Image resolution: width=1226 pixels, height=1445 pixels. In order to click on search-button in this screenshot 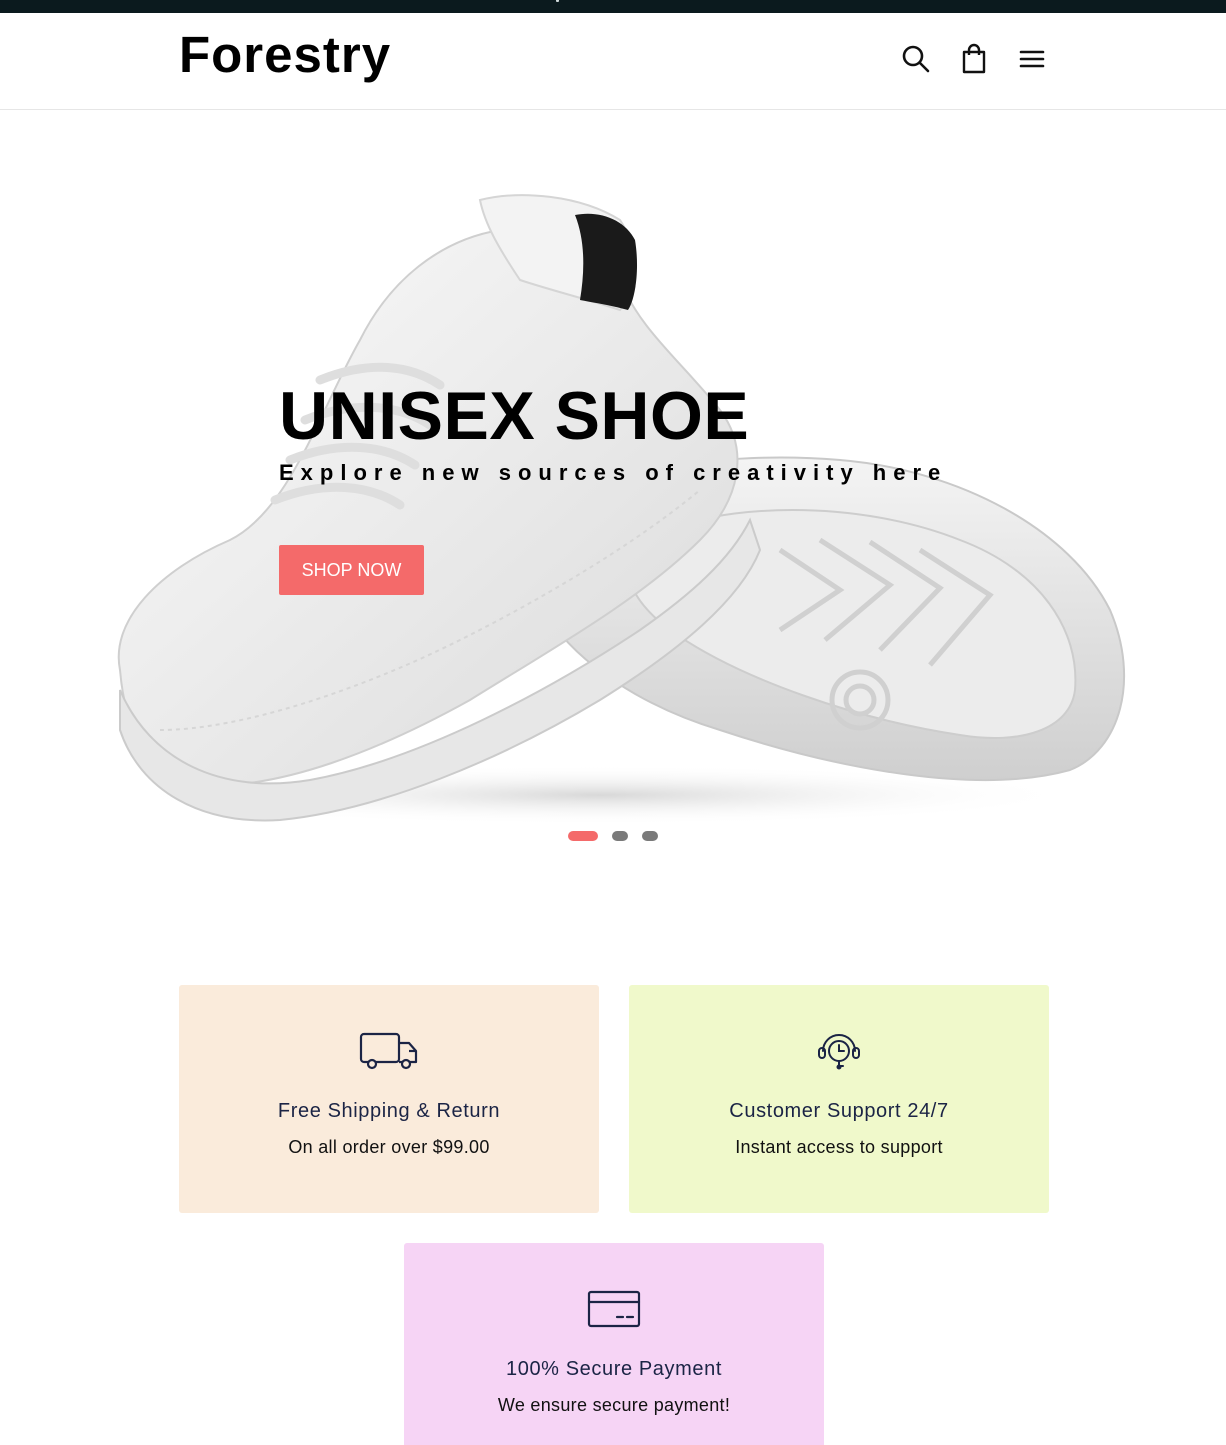, I will do `click(916, 61)`.